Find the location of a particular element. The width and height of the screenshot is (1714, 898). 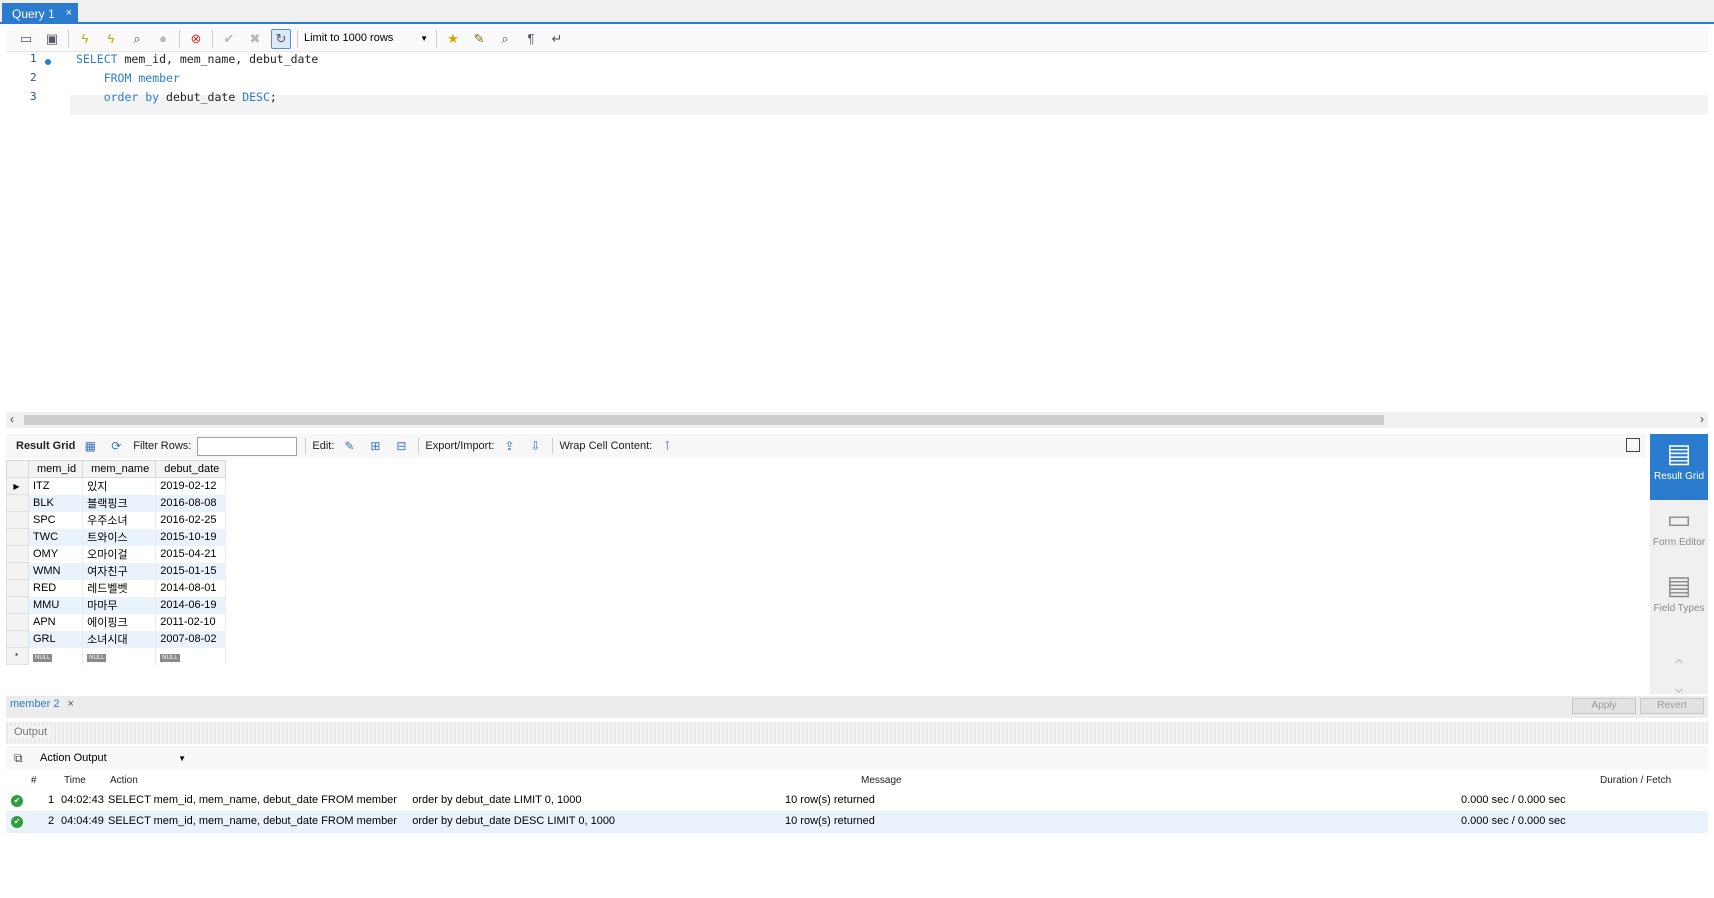

output-type-select: Action Output ▼ is located at coordinates (112, 758).